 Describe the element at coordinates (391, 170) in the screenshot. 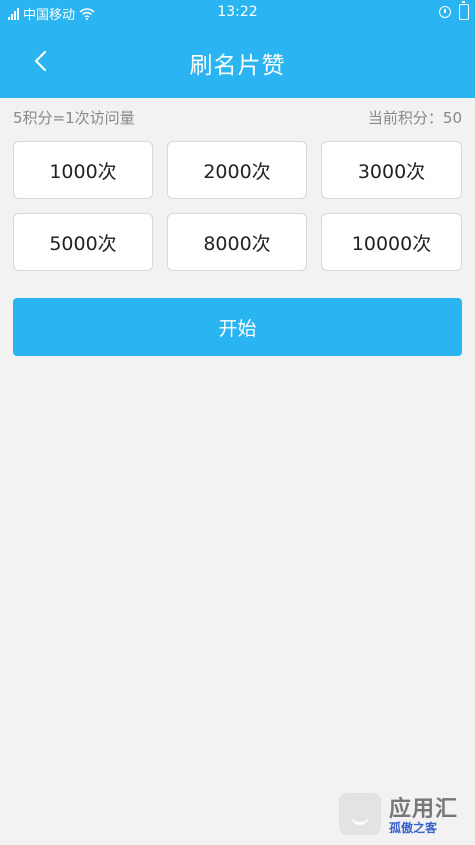

I see `option-button-3000: 3000次` at that location.